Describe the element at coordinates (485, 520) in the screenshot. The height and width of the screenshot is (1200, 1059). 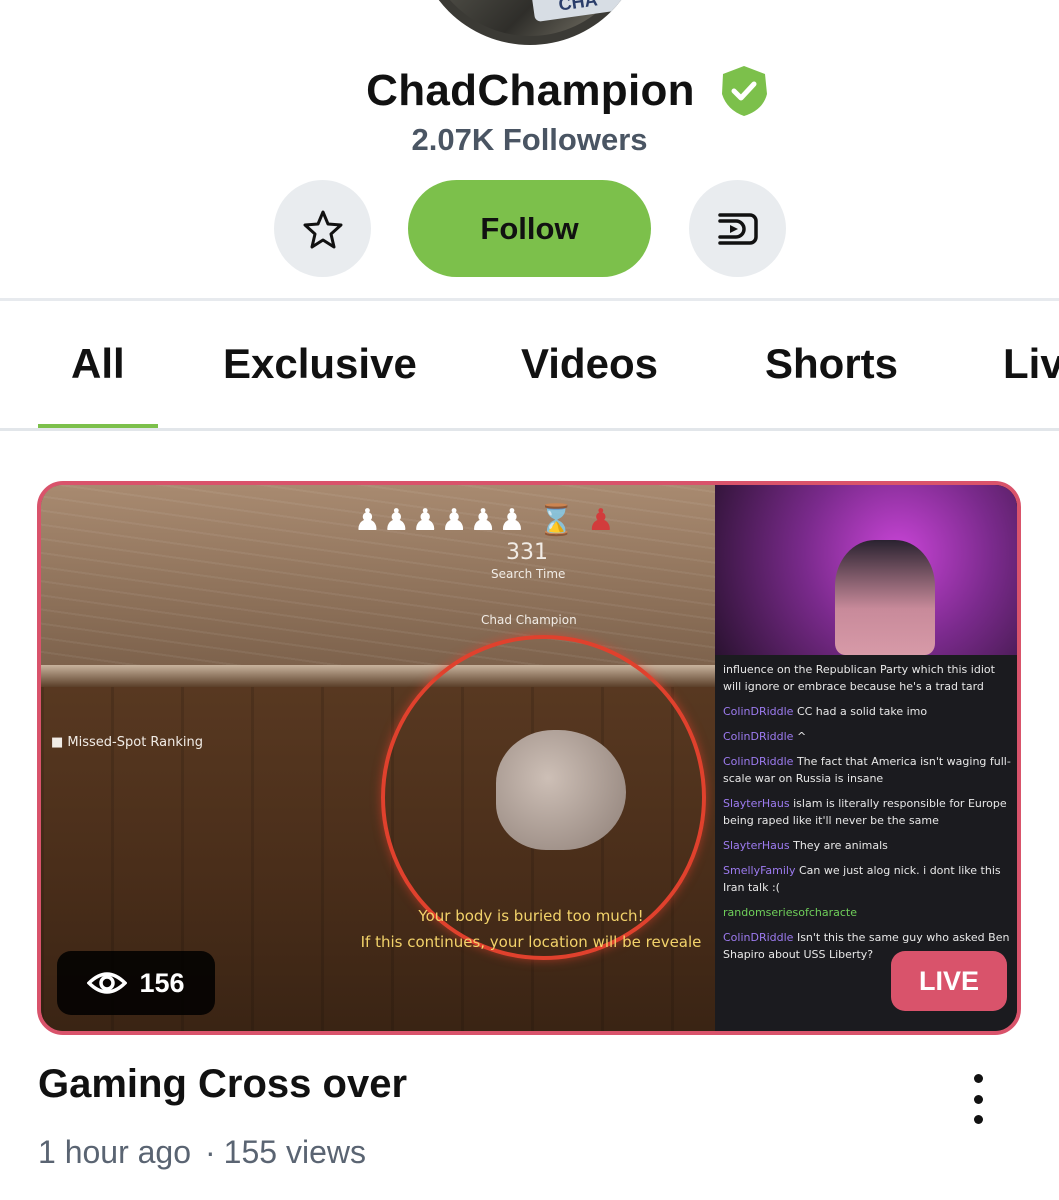
I see `hud-player-icons: ♟♟♟♟♟♟ ⌛ ♟` at that location.